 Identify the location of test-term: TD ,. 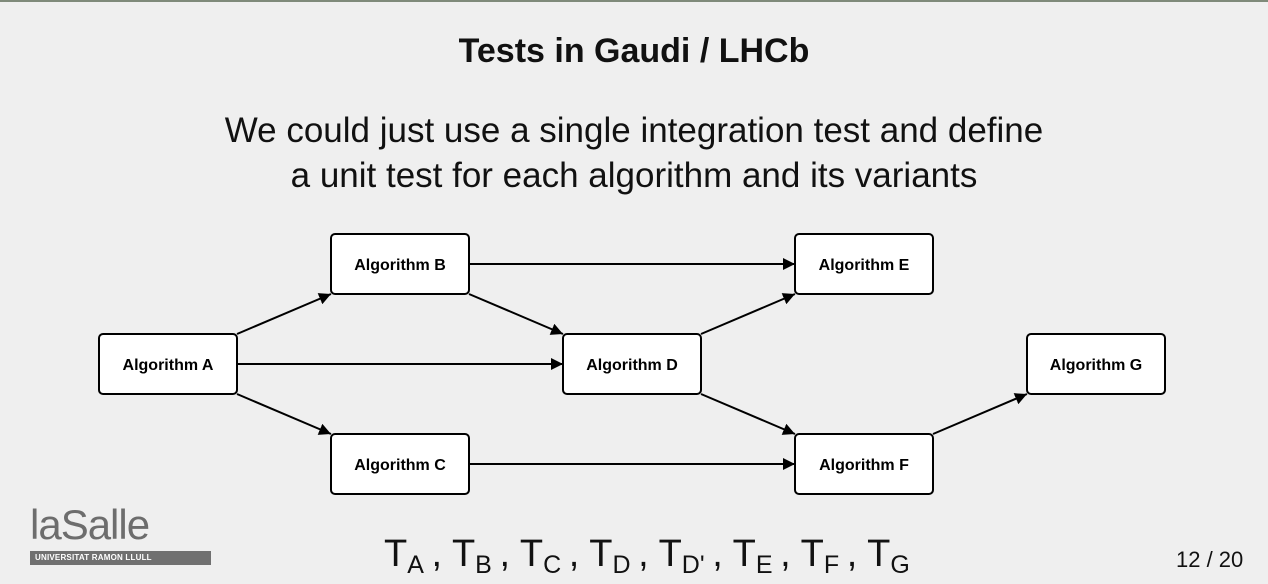
(624, 555).